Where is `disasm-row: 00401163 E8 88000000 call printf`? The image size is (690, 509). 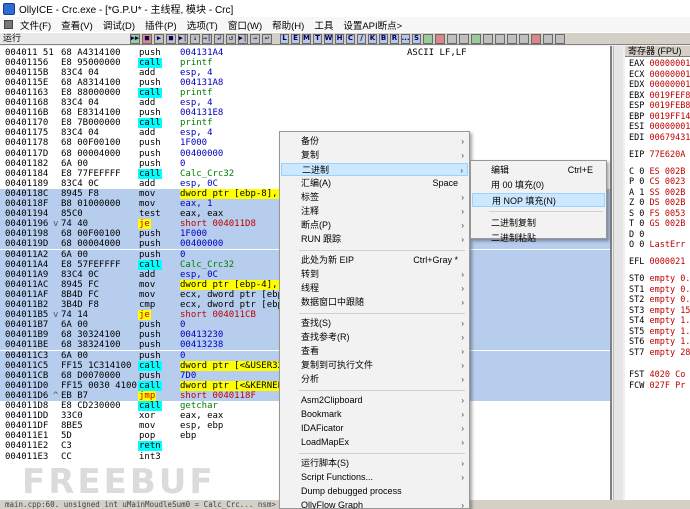 disasm-row: 00401163 E8 88000000 call printf is located at coordinates (305, 92).